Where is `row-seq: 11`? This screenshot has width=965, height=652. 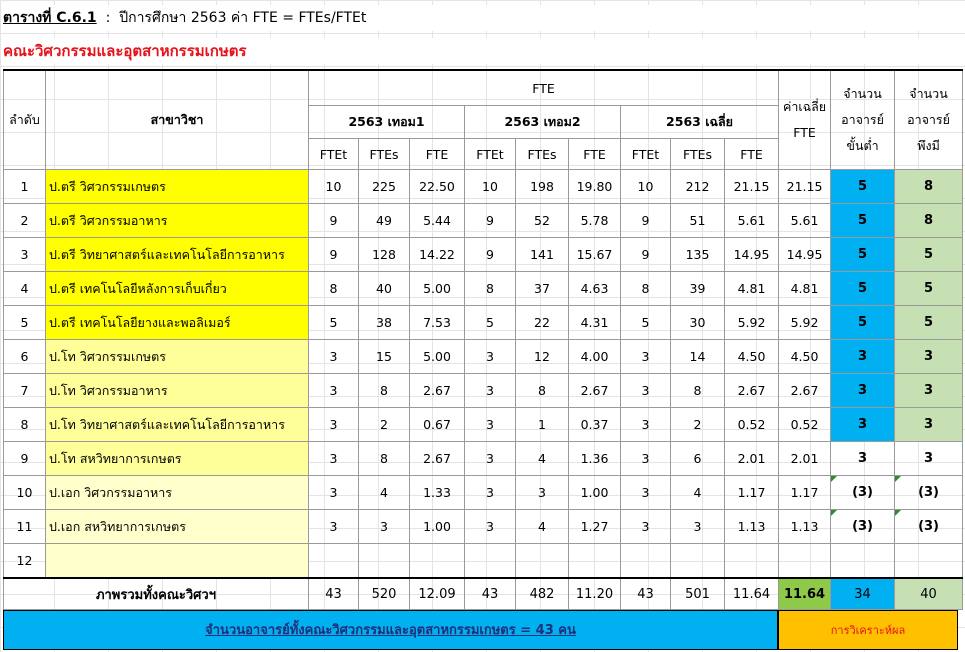
row-seq: 11 is located at coordinates (24, 526).